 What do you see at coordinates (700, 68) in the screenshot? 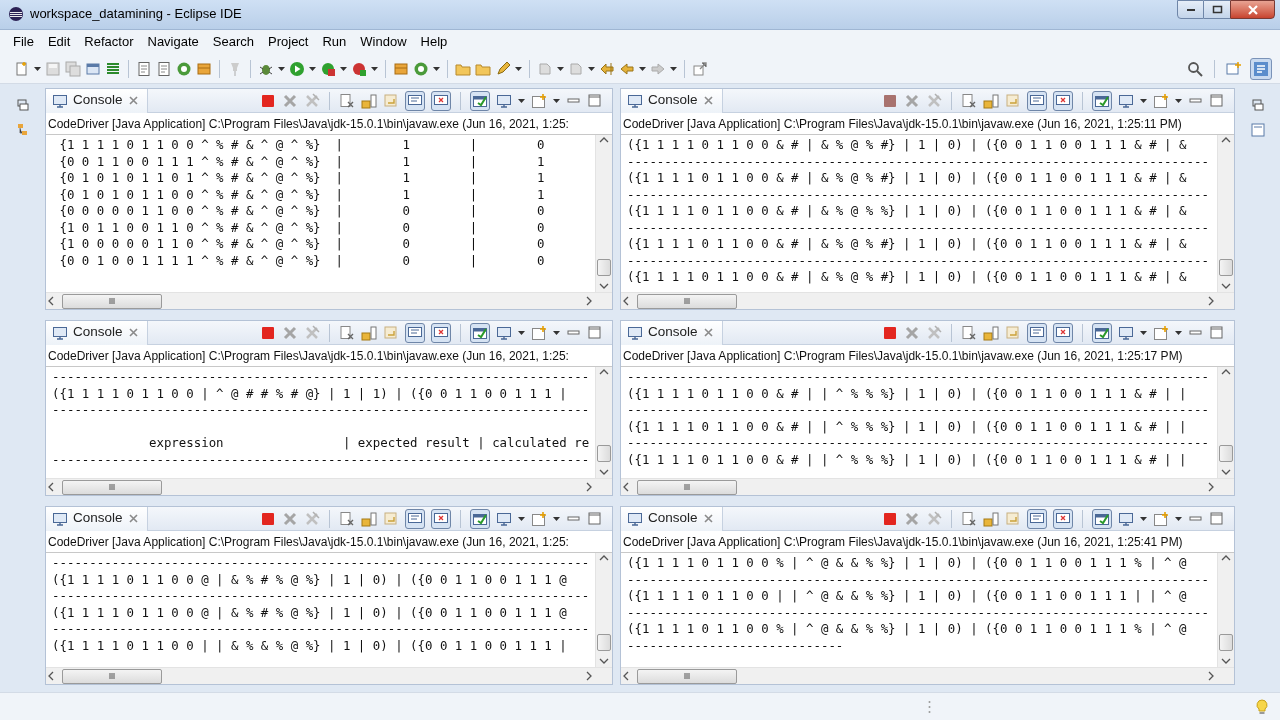
I see `share-icon` at bounding box center [700, 68].